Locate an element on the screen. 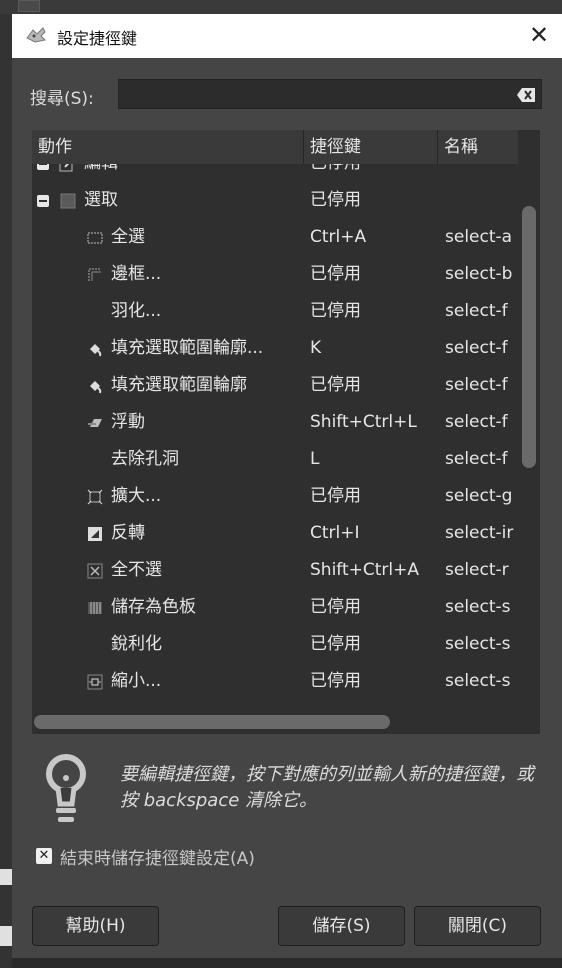  selection-group-icon is located at coordinates (68, 201).